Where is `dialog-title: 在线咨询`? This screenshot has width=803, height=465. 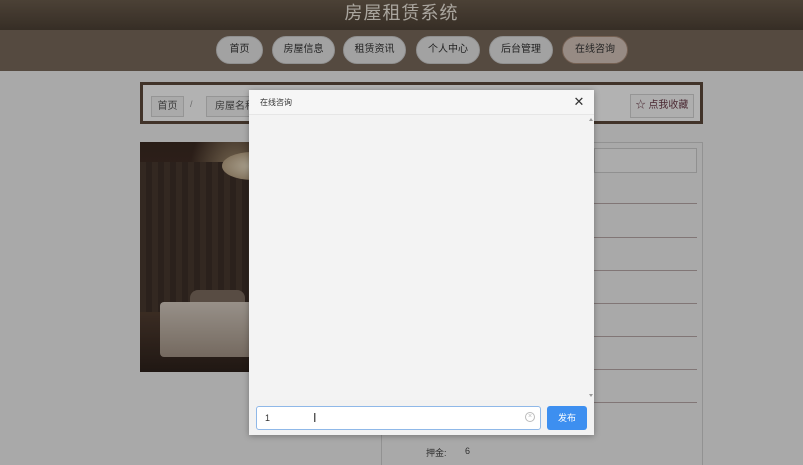 dialog-title: 在线咨询 is located at coordinates (276, 102).